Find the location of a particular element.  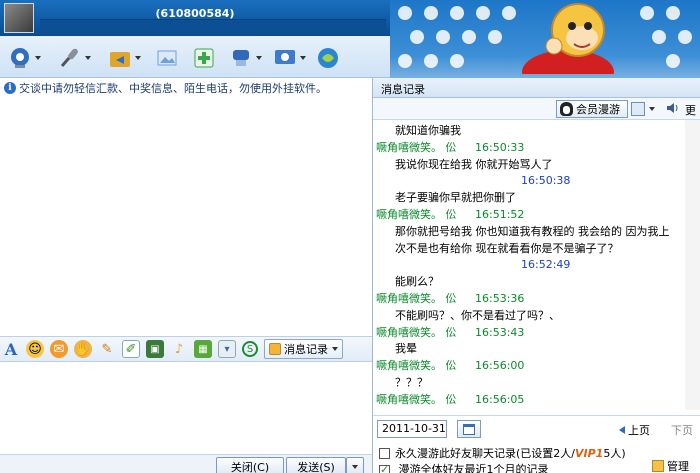

calendar-icon is located at coordinates (469, 429).